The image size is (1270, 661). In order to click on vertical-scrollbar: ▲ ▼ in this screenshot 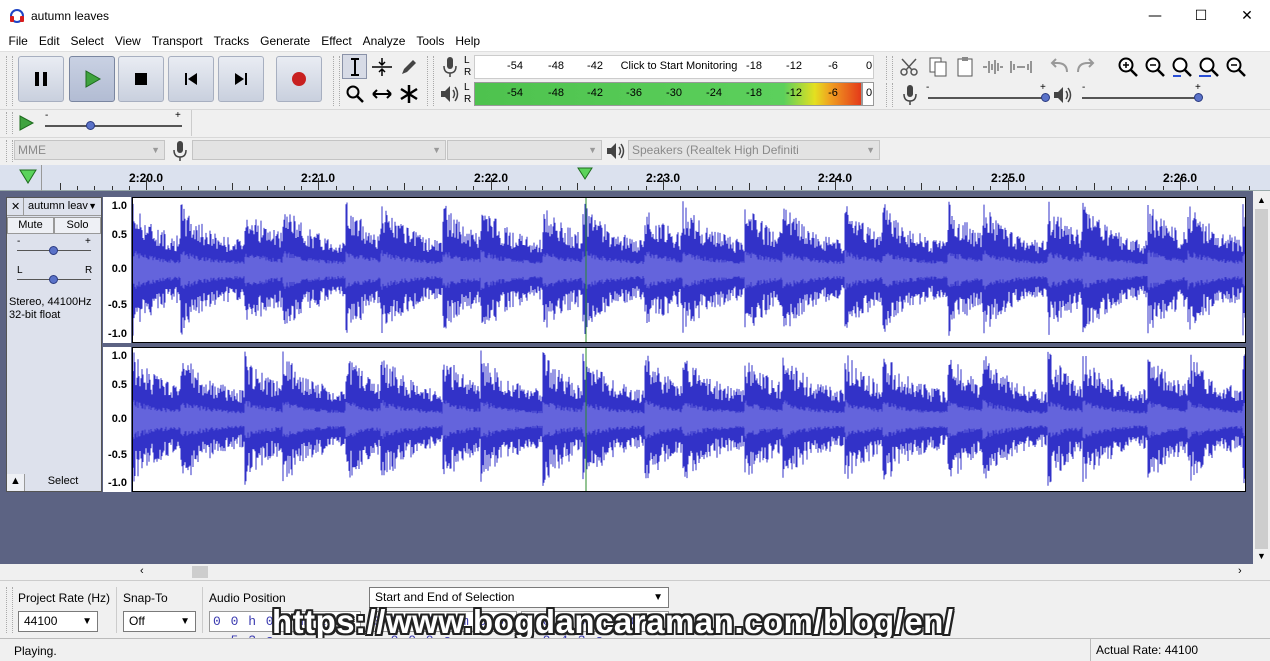, I will do `click(1261, 377)`.